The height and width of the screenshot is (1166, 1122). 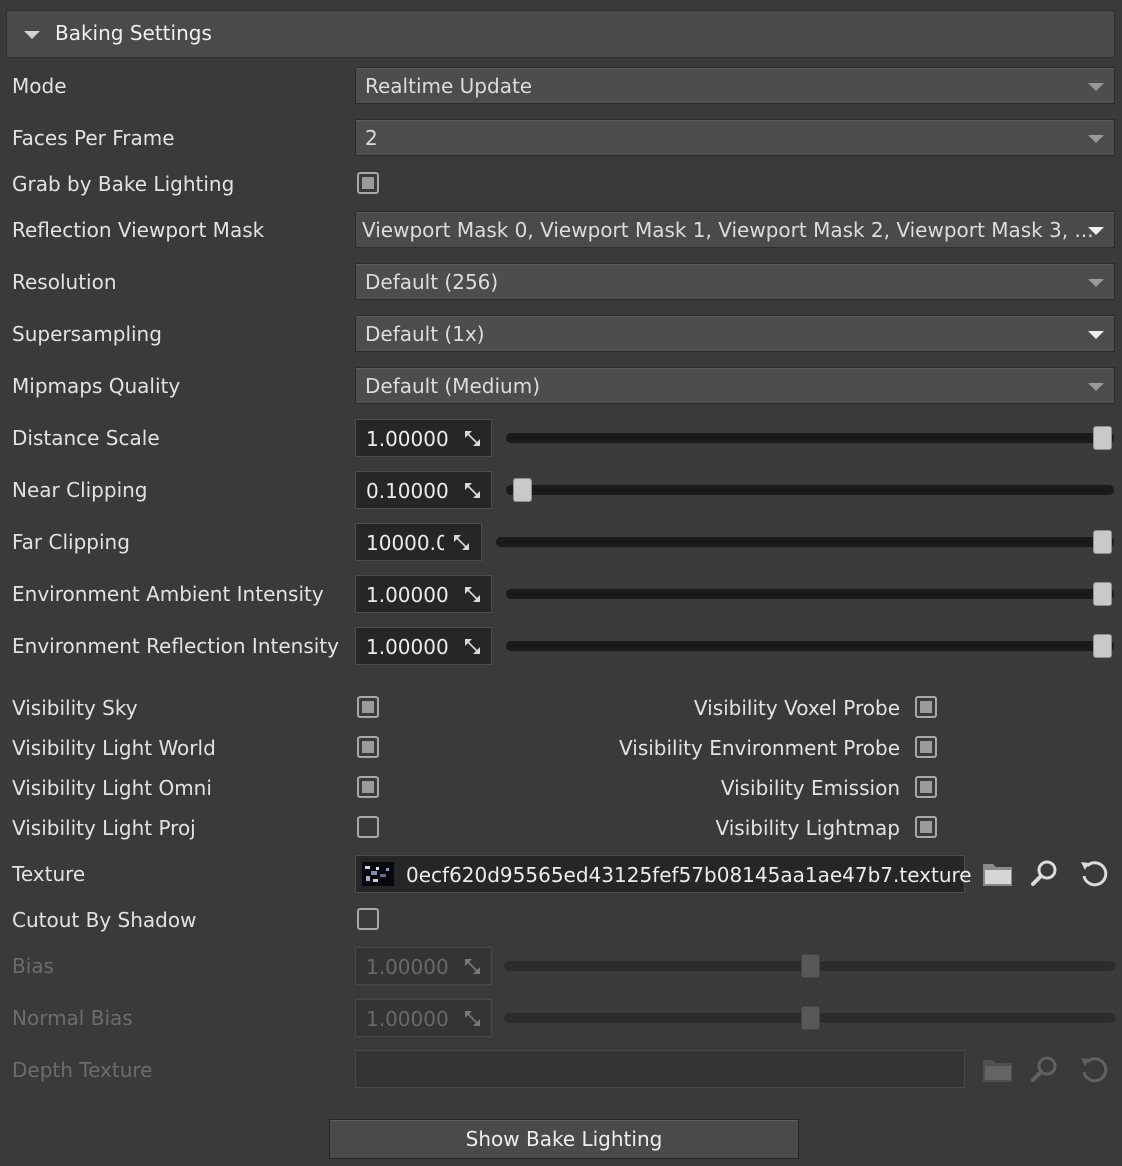 I want to click on resolution-label: Resolution, so click(x=64, y=282).